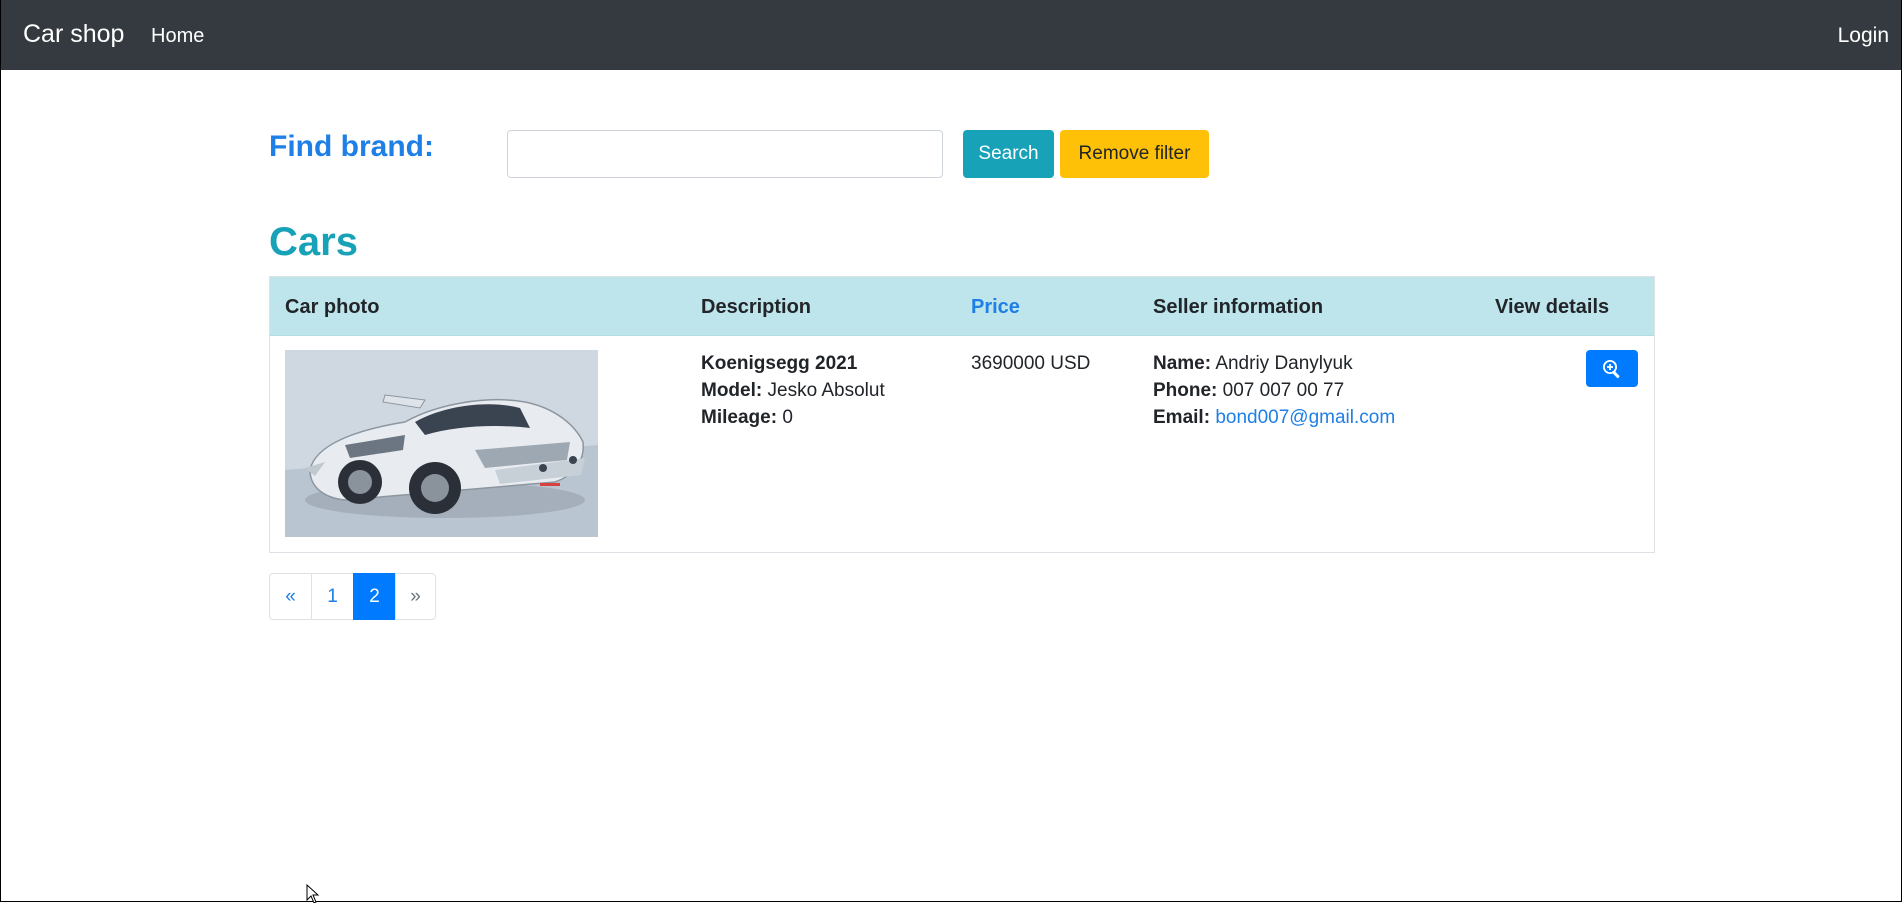 The image size is (1902, 903). Describe the element at coordinates (177, 36) in the screenshot. I see `nav-home-link: Home` at that location.